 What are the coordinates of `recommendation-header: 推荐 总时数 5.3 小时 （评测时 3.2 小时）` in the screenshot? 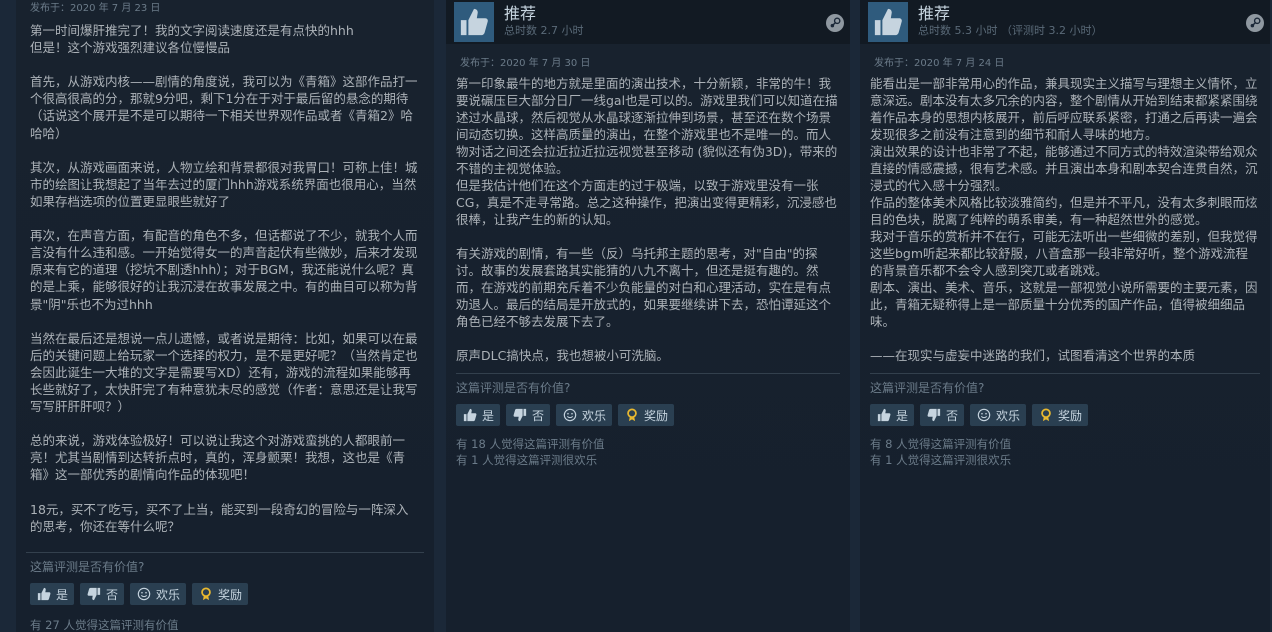 It's located at (1065, 22).